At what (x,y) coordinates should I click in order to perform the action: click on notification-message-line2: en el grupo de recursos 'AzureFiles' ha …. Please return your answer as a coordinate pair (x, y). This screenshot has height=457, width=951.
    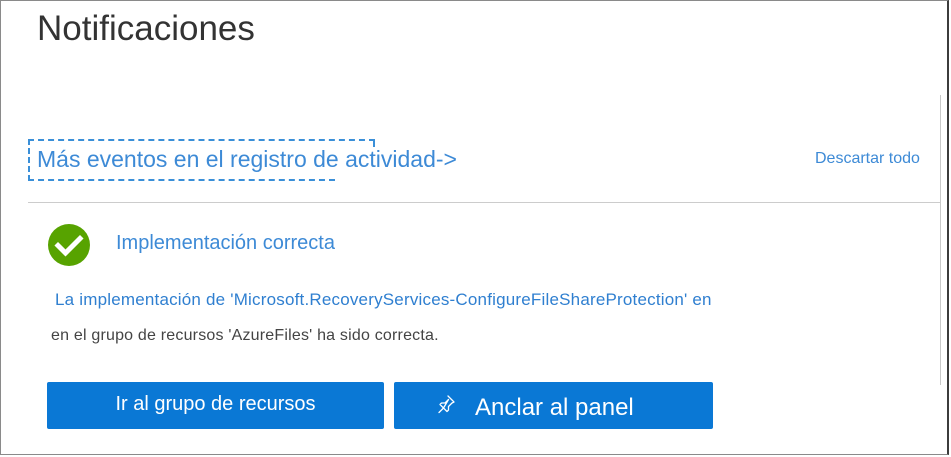
    Looking at the image, I should click on (245, 335).